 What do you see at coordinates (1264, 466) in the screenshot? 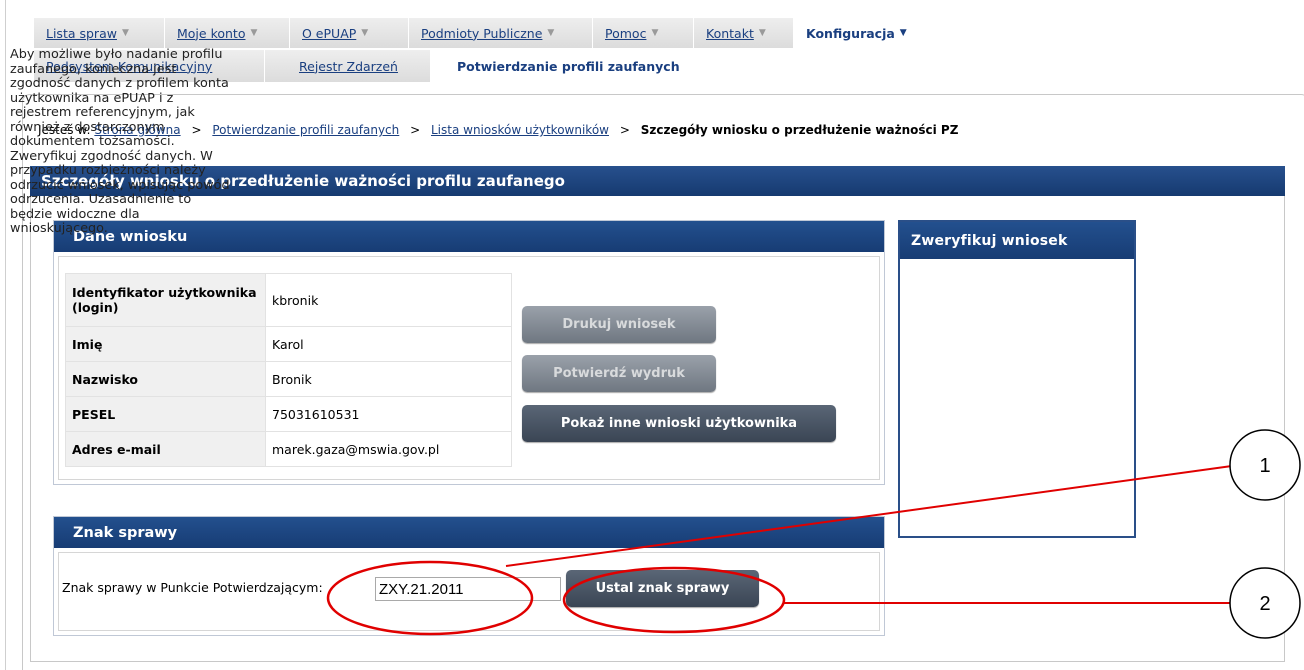
I see `callout-number-1: 1` at bounding box center [1264, 466].